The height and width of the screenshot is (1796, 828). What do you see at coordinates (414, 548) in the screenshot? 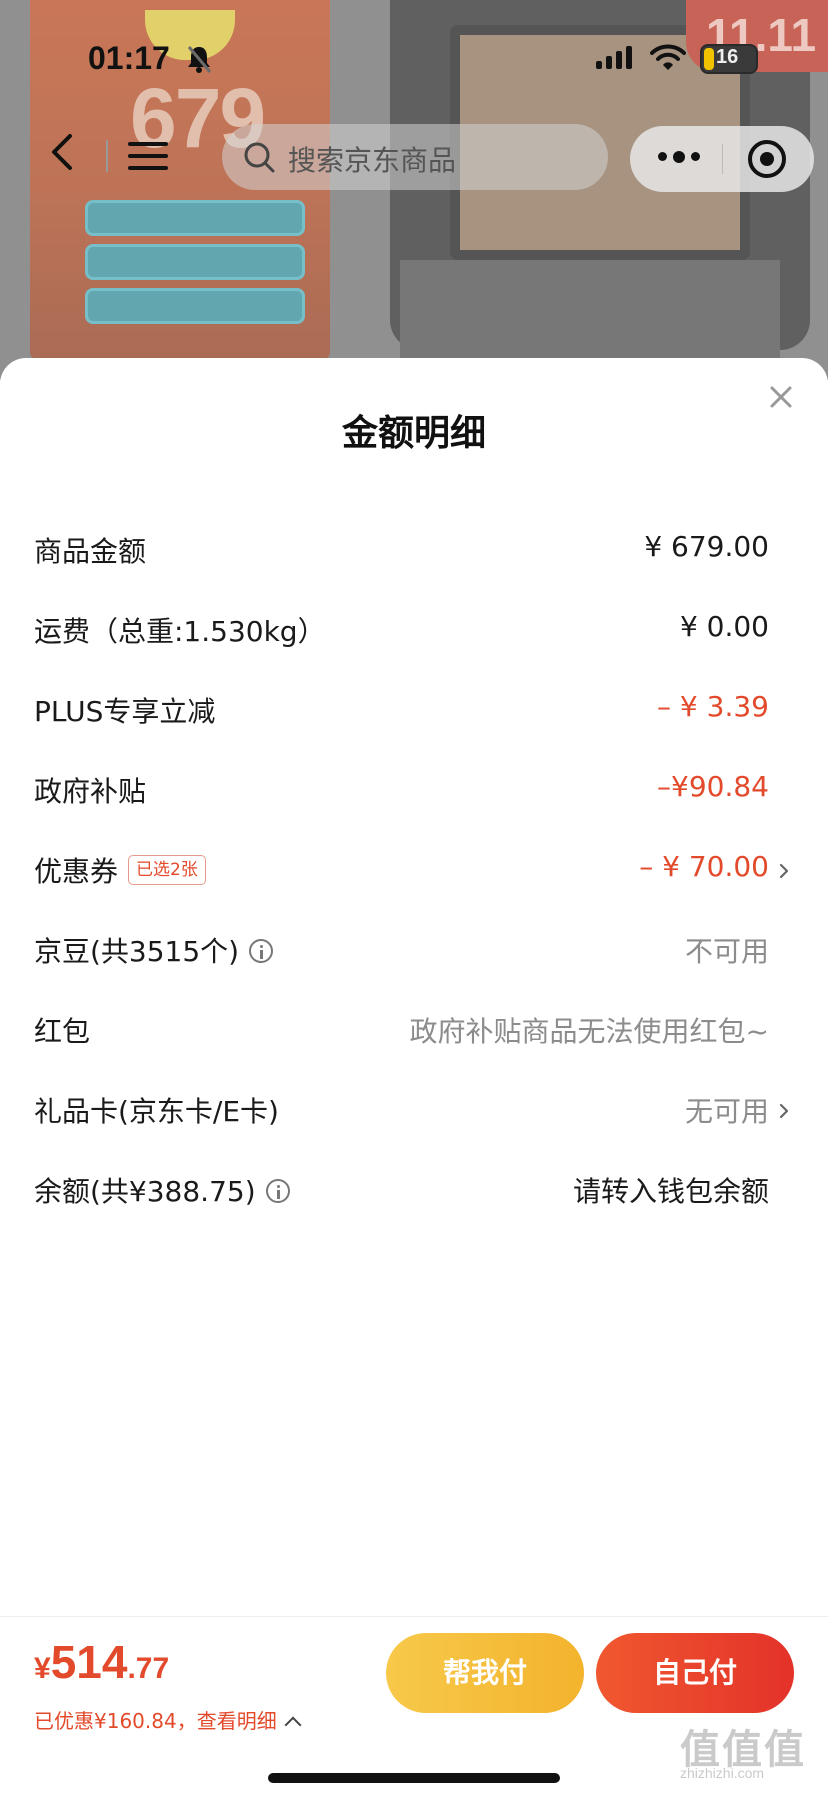
I see `row-goods-amount: 商品金额 ¥ 679.00` at bounding box center [414, 548].